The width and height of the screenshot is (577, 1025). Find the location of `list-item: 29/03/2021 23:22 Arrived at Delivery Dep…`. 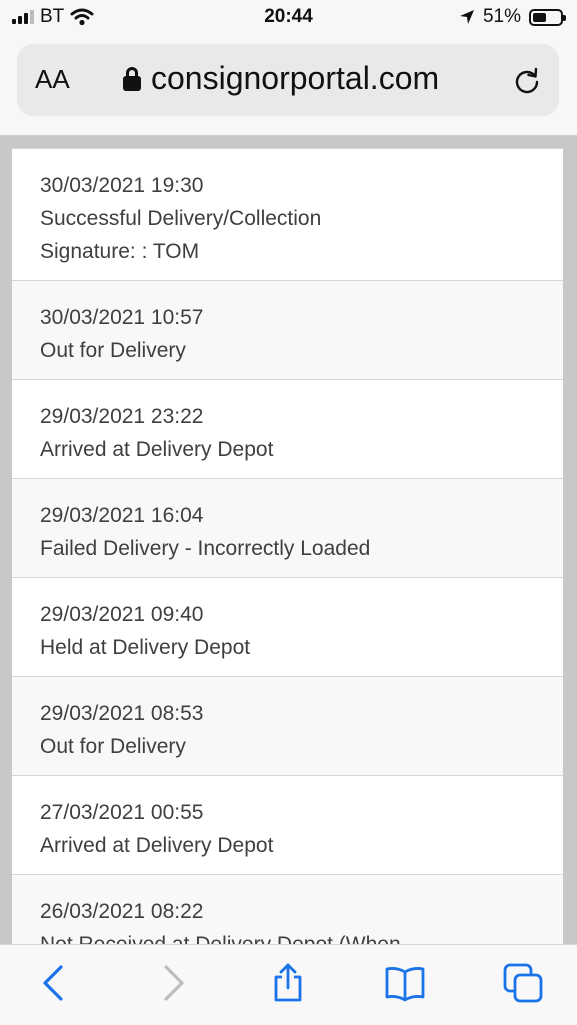

list-item: 29/03/2021 23:22 Arrived at Delivery Dep… is located at coordinates (287, 428).